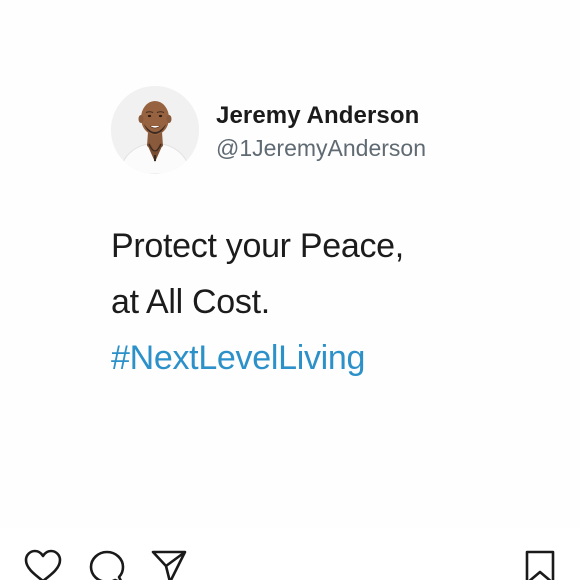 This screenshot has width=580, height=580. I want to click on comment-button, so click(107, 565).